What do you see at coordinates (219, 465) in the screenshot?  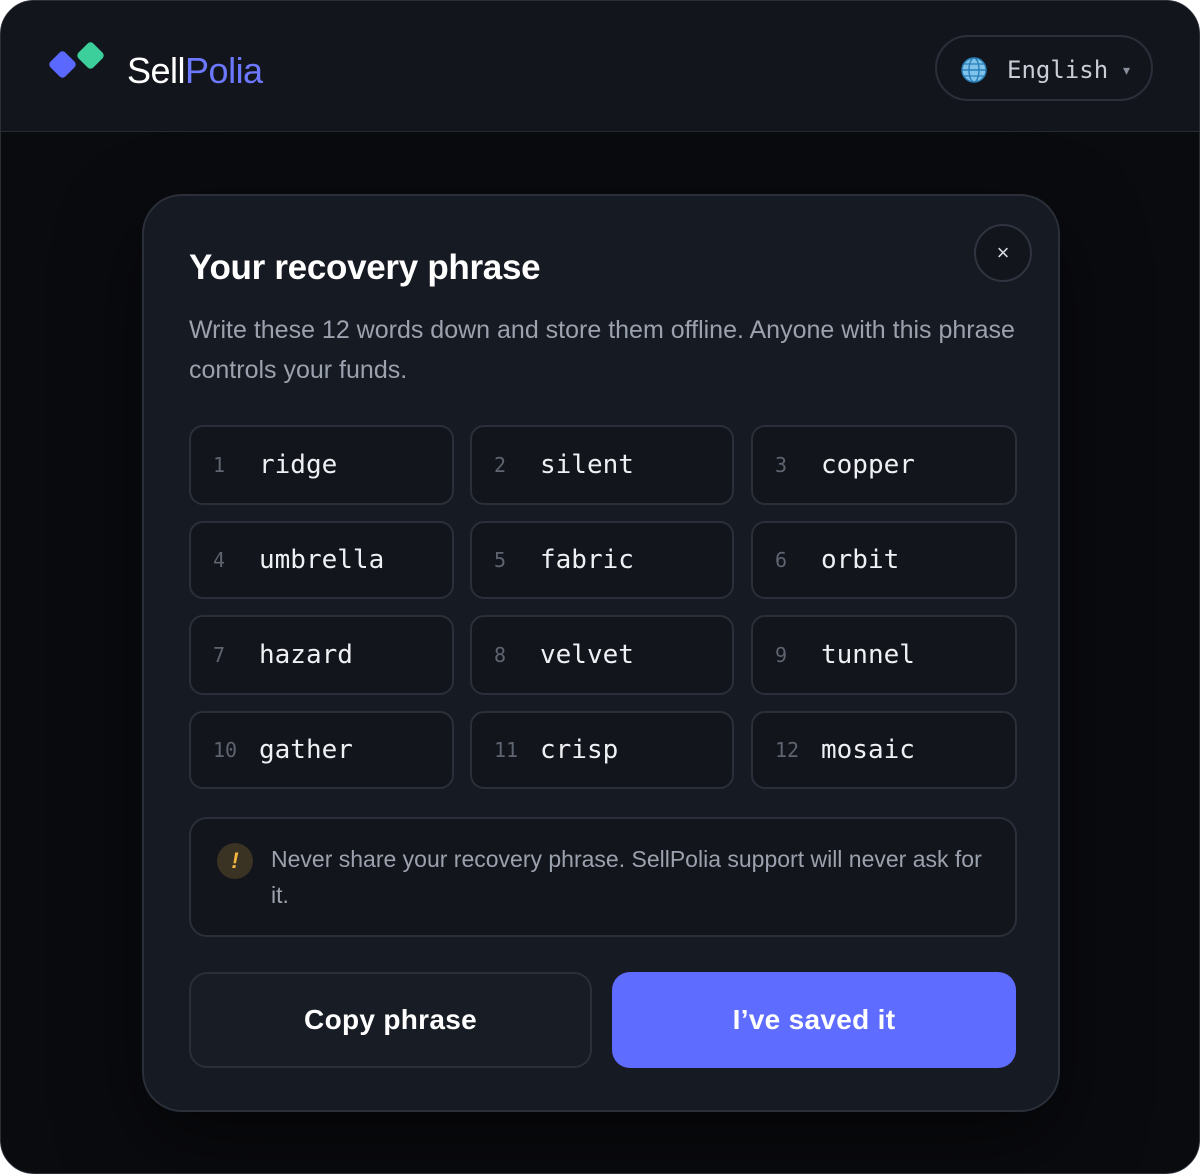 I see `word-number: 1` at bounding box center [219, 465].